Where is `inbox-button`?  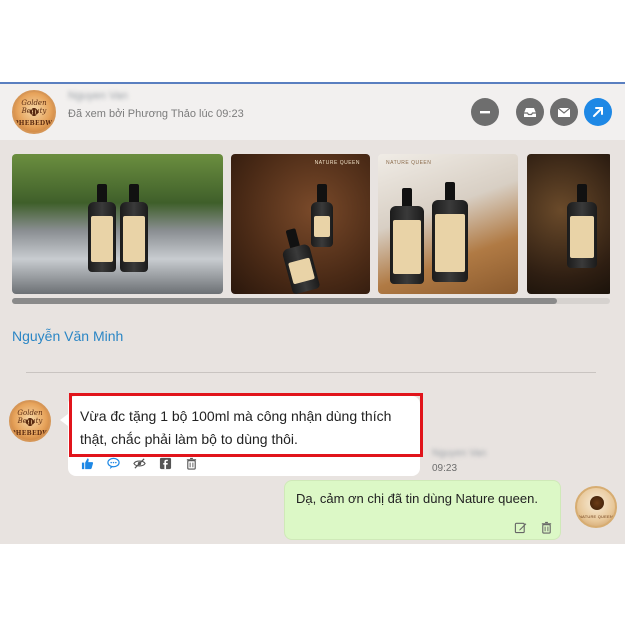
inbox-button is located at coordinates (530, 112).